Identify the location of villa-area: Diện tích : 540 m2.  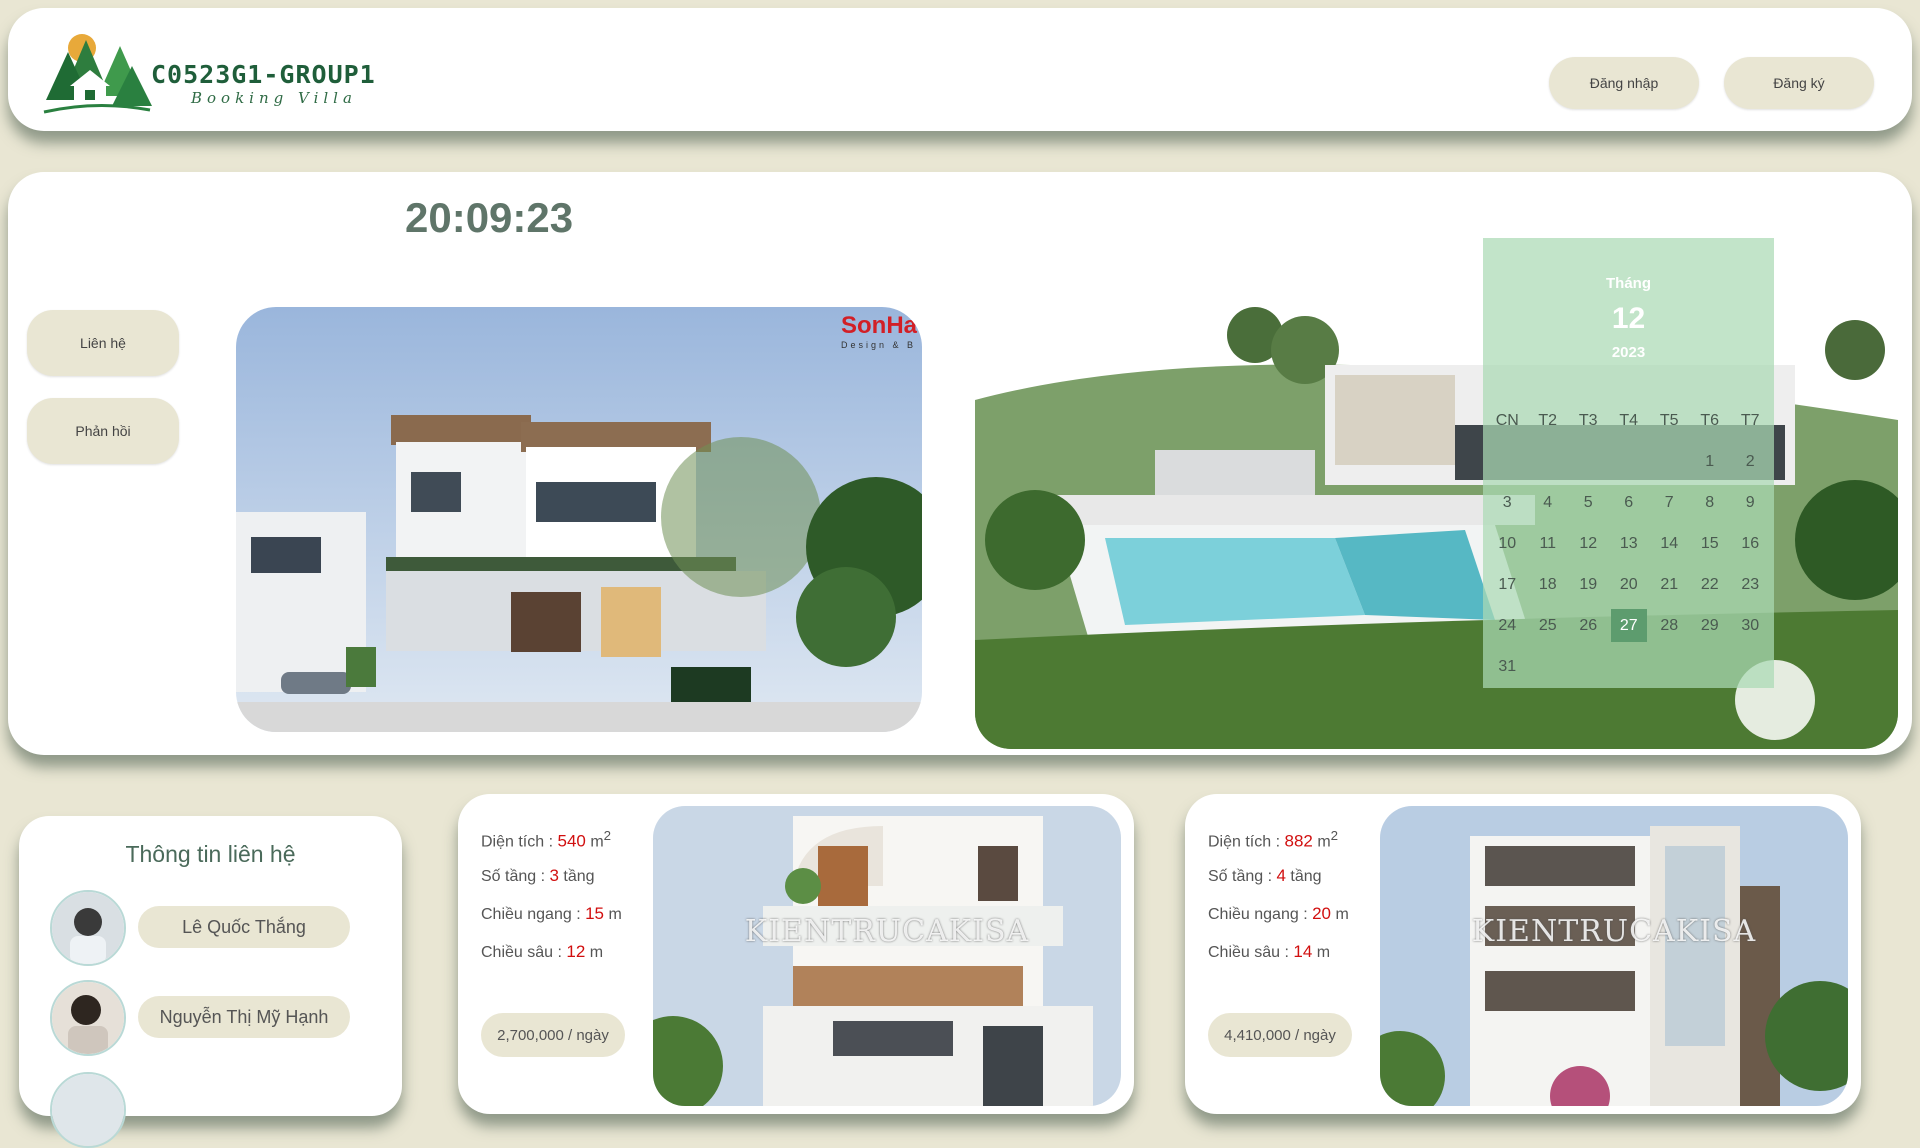
(546, 839).